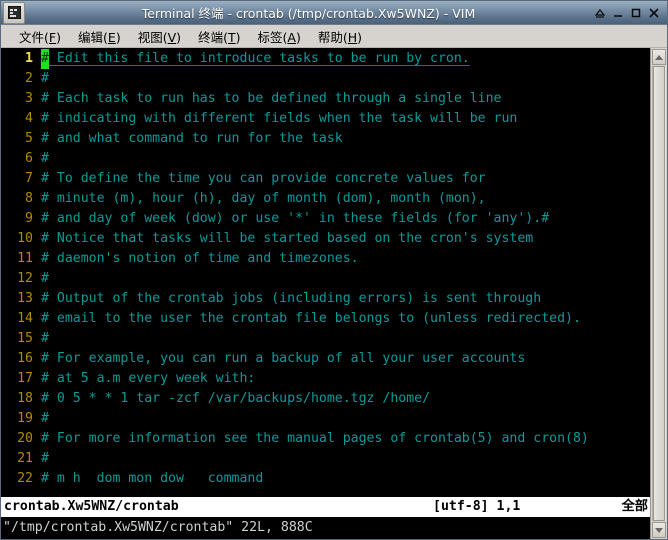 This screenshot has width=668, height=540. What do you see at coordinates (91, 506) in the screenshot?
I see `status-filename: crontab.Xw5WNZ/crontab` at bounding box center [91, 506].